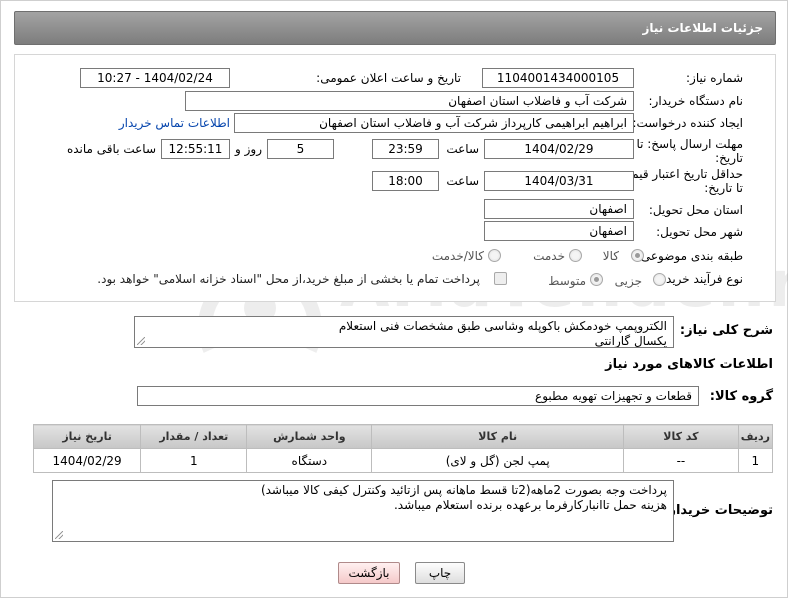  What do you see at coordinates (681, 436) in the screenshot?
I see `col-header-code: کد کالا` at bounding box center [681, 436].